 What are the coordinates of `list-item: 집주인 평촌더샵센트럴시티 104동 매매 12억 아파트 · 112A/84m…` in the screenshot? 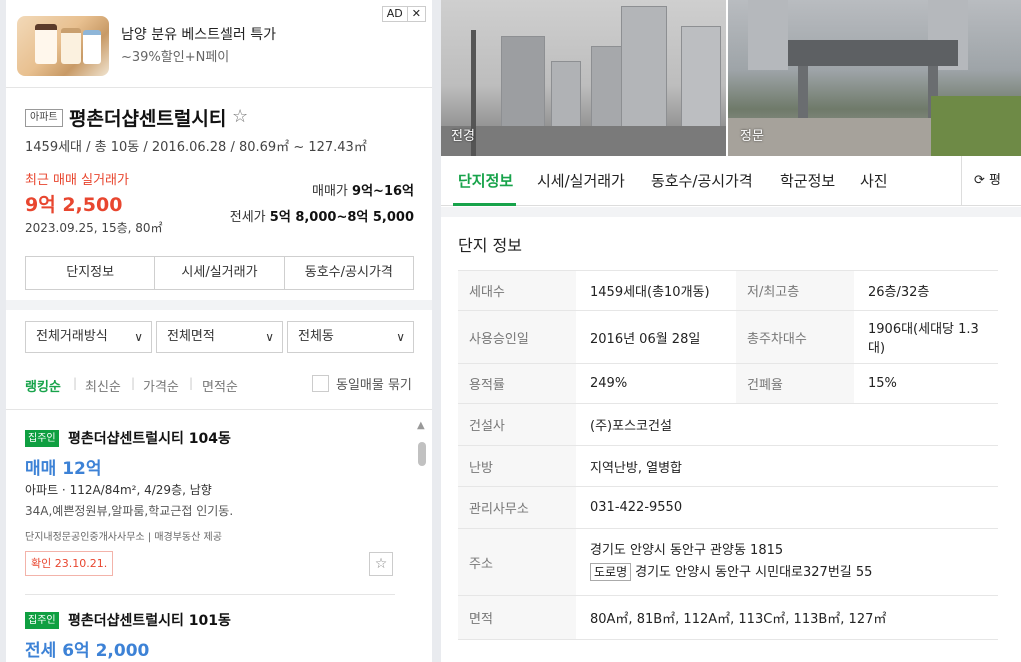 It's located at (211, 515).